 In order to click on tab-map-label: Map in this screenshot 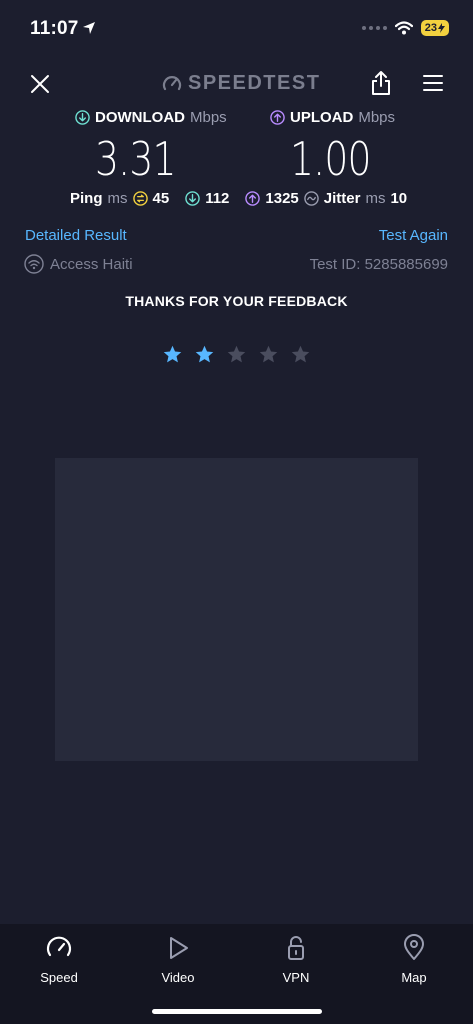, I will do `click(414, 977)`.